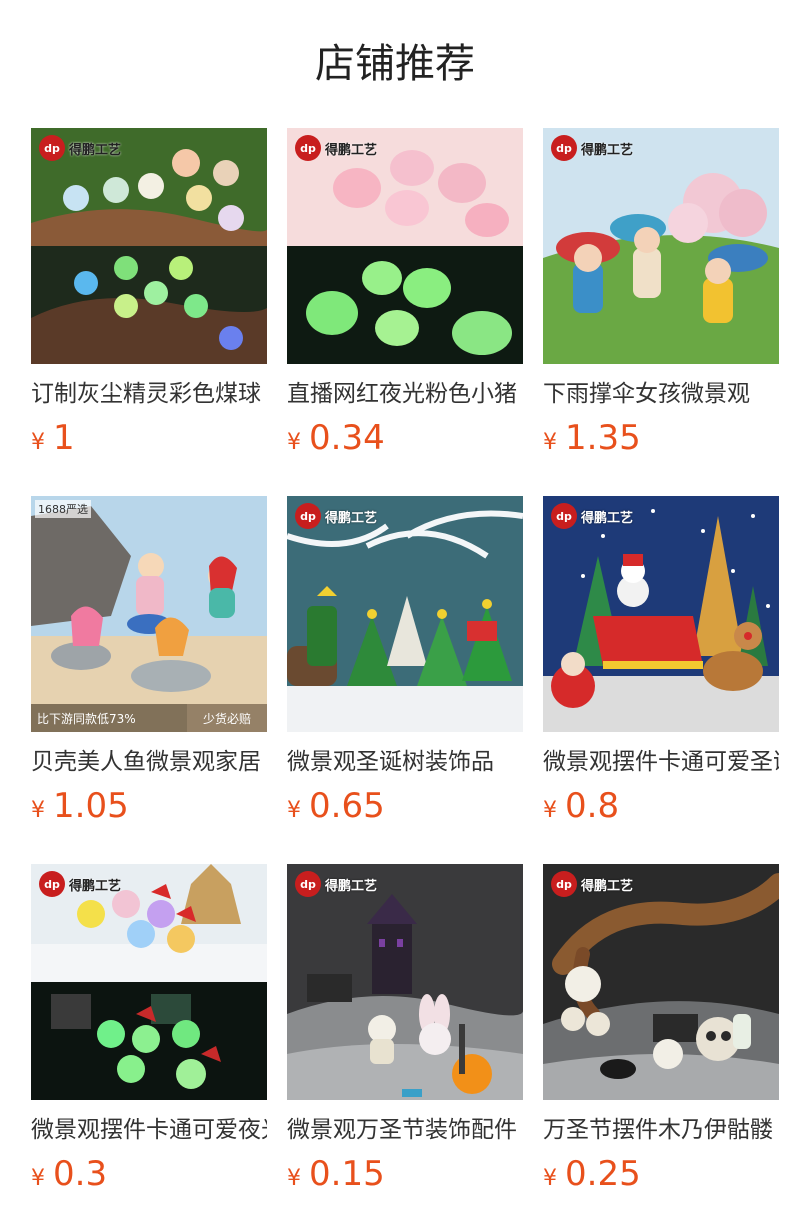 This screenshot has height=1232, width=790. What do you see at coordinates (661, 1130) in the screenshot?
I see `product-name: 万圣节摆件木乃伊骷髅` at bounding box center [661, 1130].